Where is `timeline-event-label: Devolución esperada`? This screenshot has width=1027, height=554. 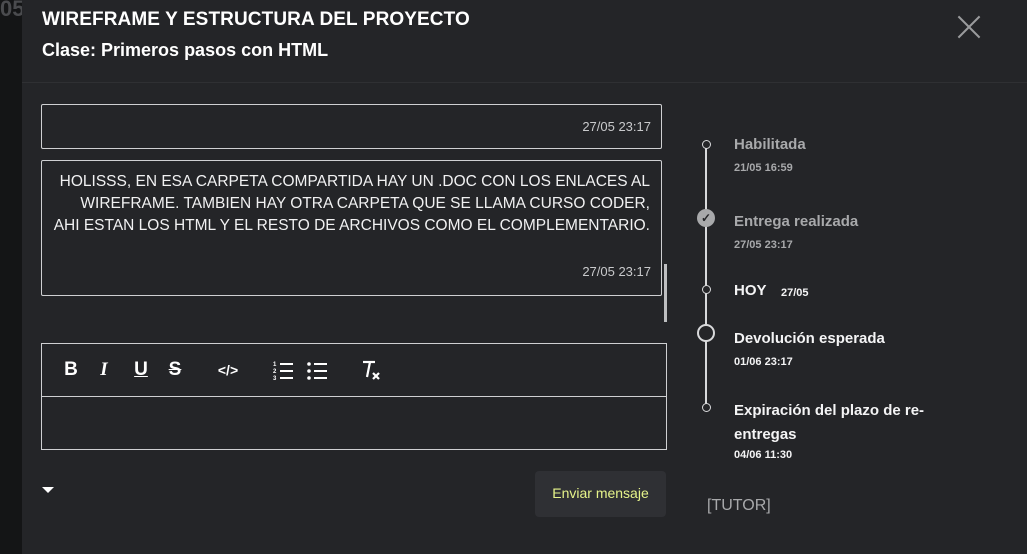
timeline-event-label: Devolución esperada is located at coordinates (809, 338).